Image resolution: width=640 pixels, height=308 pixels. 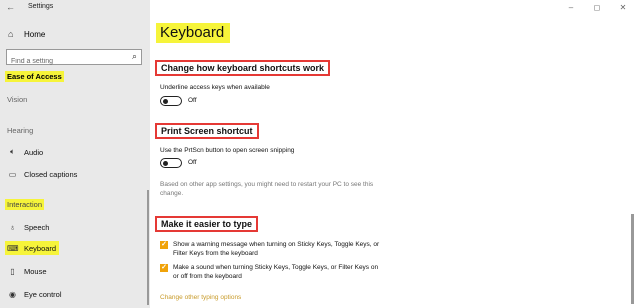 I want to click on nav-home-label: Home, so click(x=35, y=34).